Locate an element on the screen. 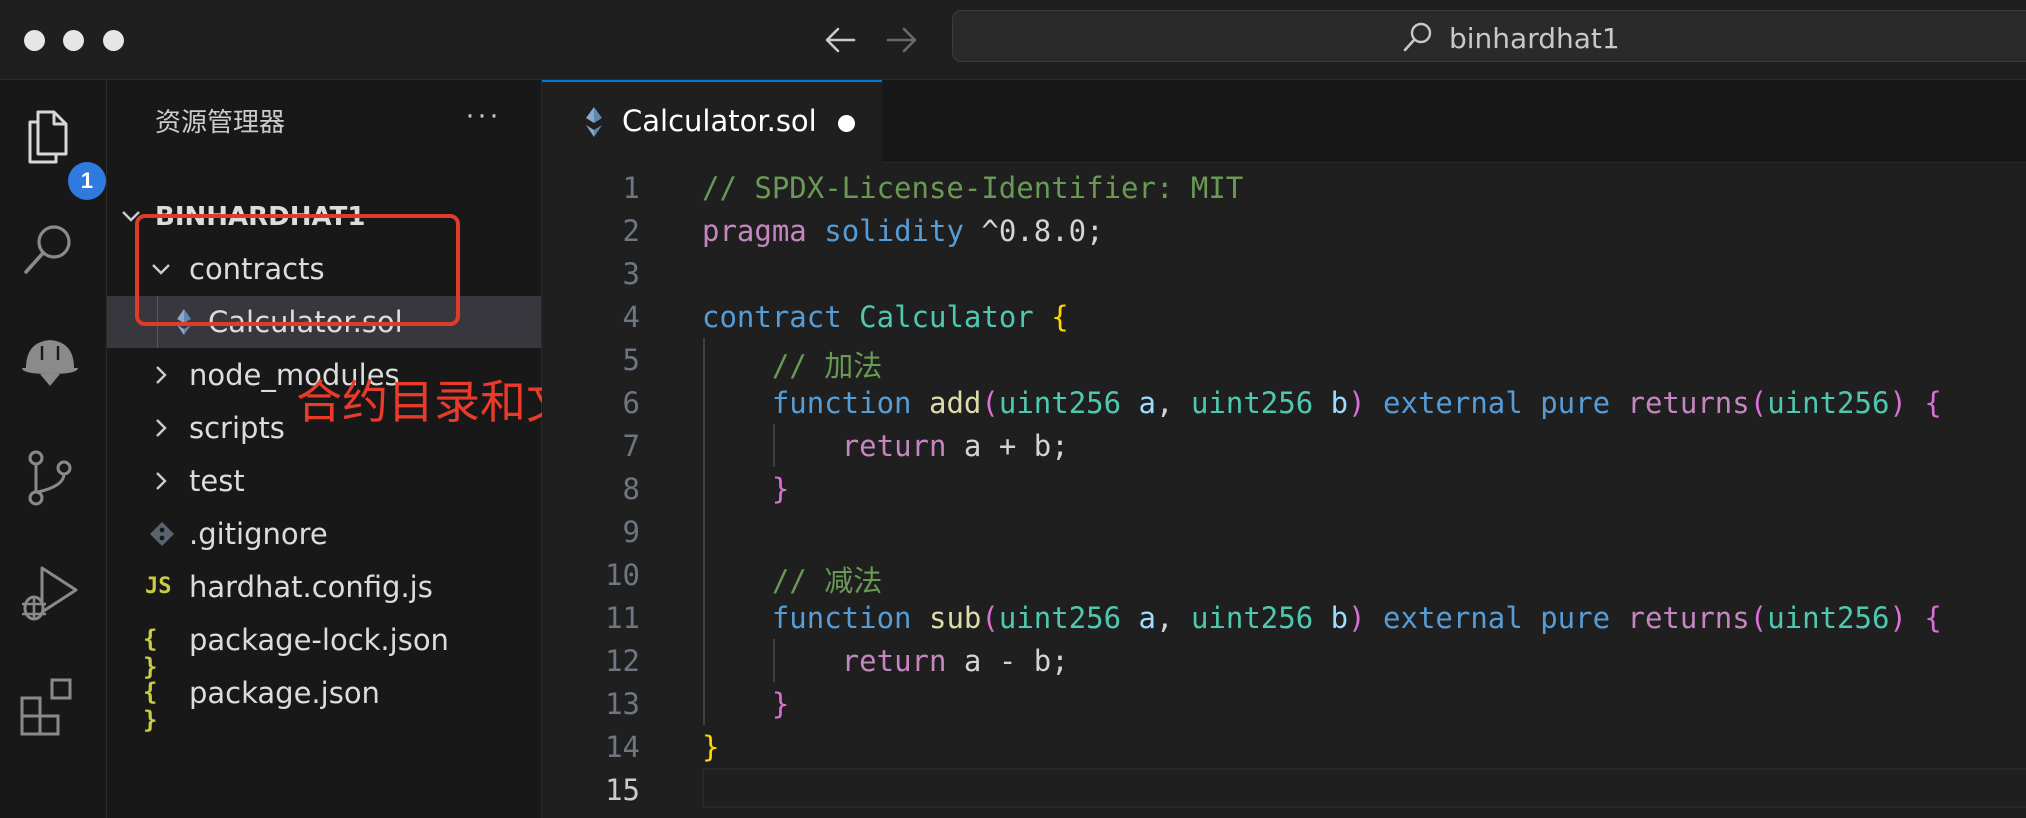 This screenshot has width=2026, height=818. tree-item-package-json: { } package.json is located at coordinates (324, 700).